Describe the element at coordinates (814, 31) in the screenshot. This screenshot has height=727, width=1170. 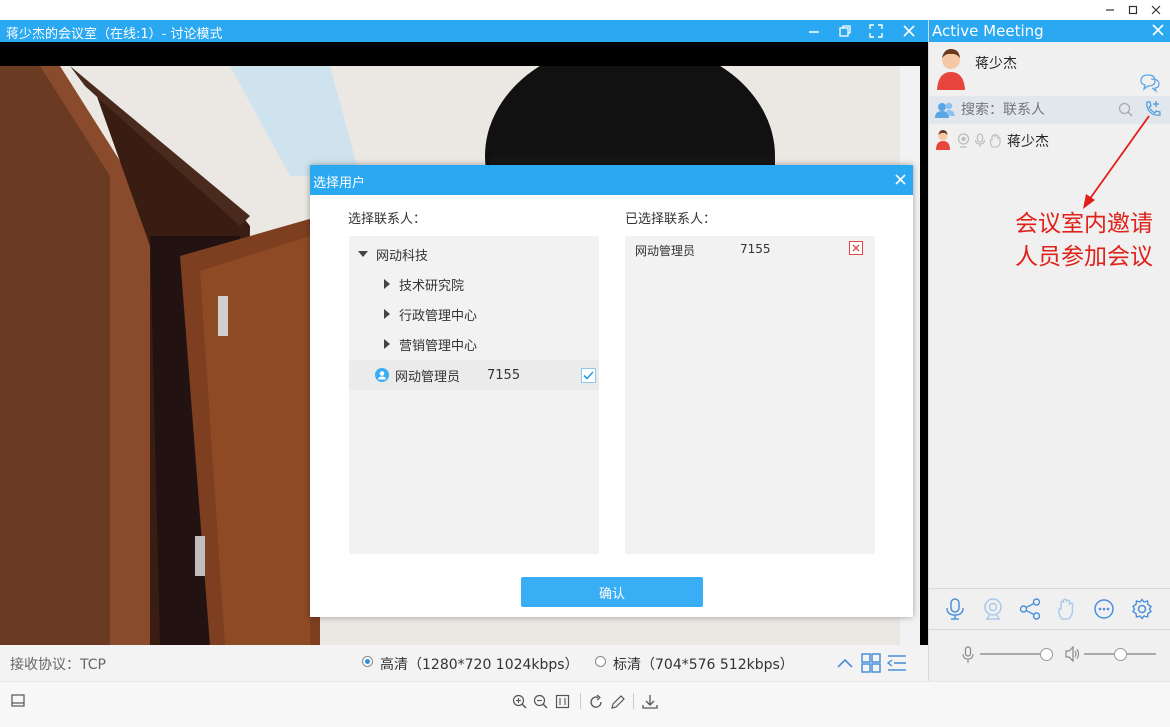
I see `minimize-icon` at that location.